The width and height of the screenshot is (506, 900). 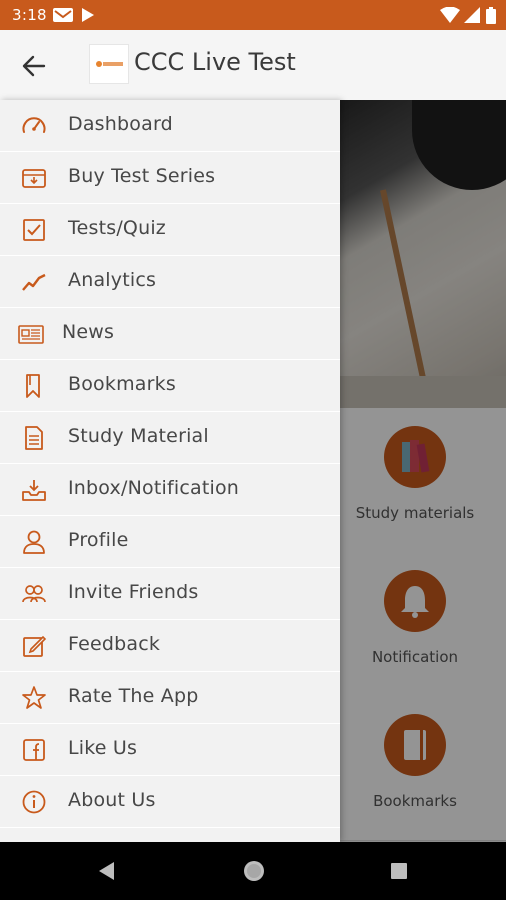 I want to click on nav-recents-icon, so click(x=399, y=871).